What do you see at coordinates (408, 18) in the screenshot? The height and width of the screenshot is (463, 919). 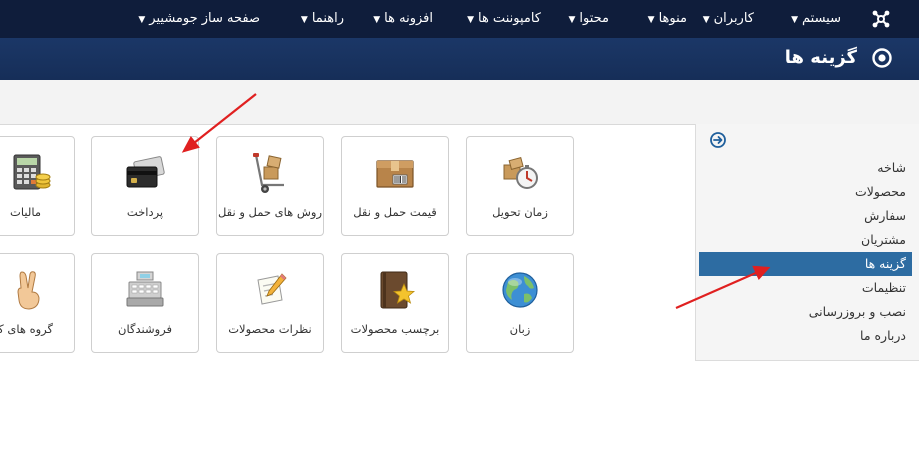 I see `nav-extensions-label: افزونه ها` at bounding box center [408, 18].